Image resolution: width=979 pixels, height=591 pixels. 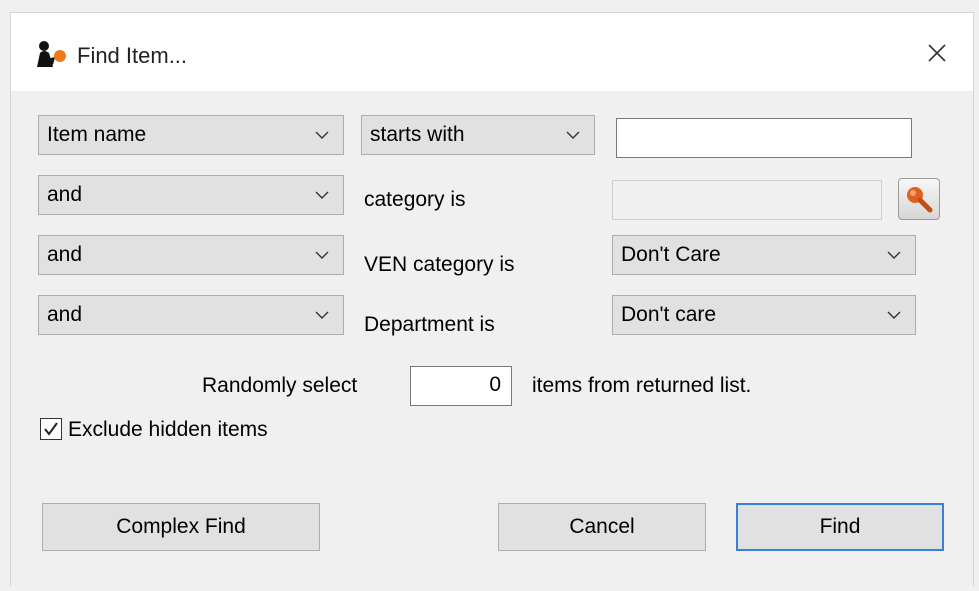 I want to click on ven-category-label: VEN category is, so click(x=439, y=264).